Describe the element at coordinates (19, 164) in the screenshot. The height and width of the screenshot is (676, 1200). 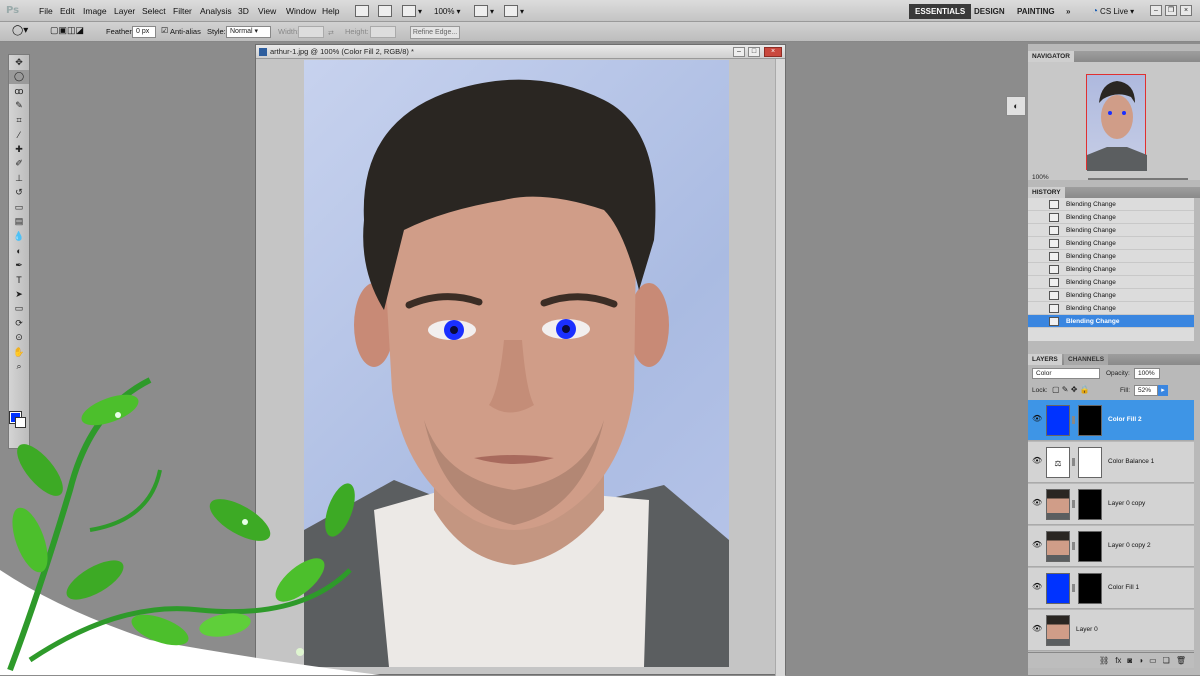
I see `brush-tool-icon: ✐` at that location.